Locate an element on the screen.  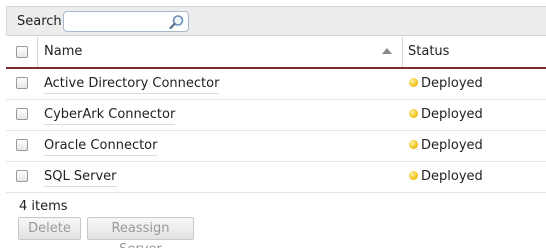
table-row: CyberArk Connector Deployed is located at coordinates (276, 115).